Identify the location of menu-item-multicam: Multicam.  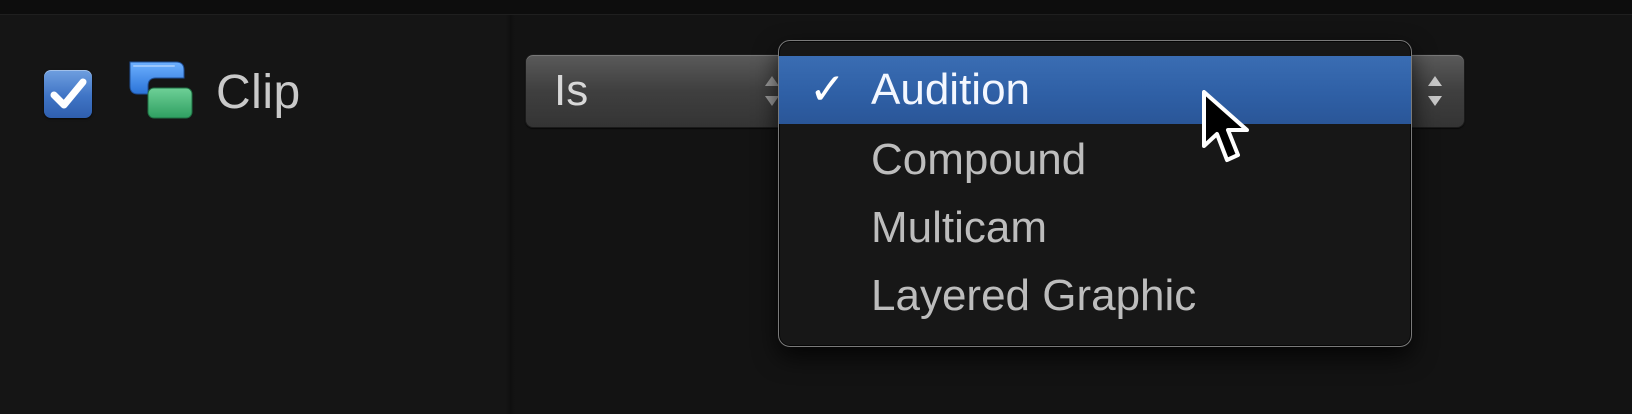
(1095, 228).